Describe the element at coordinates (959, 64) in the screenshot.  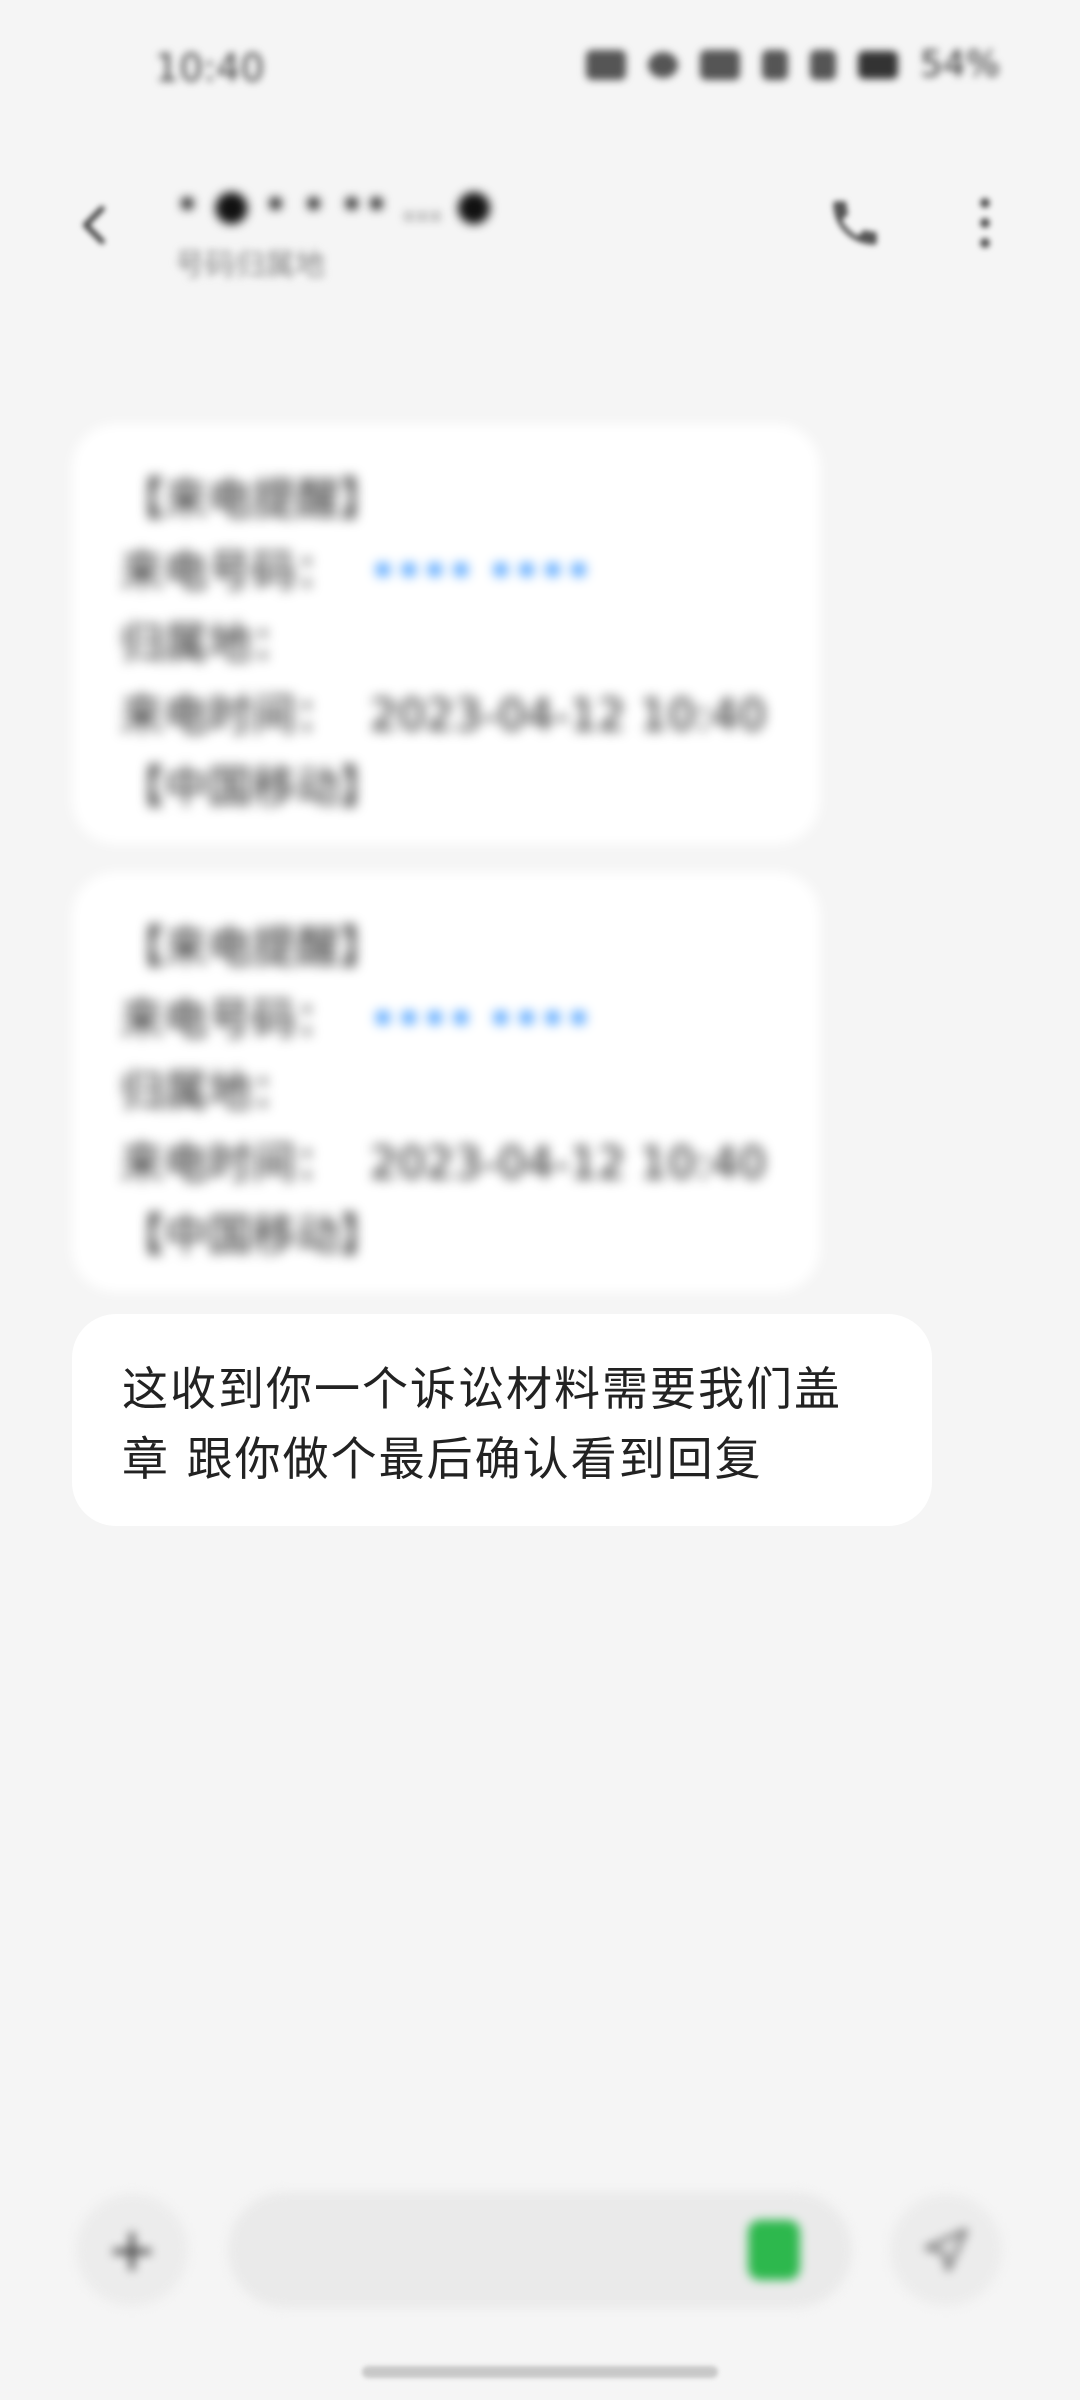
I see `battery-percent: 54%` at that location.